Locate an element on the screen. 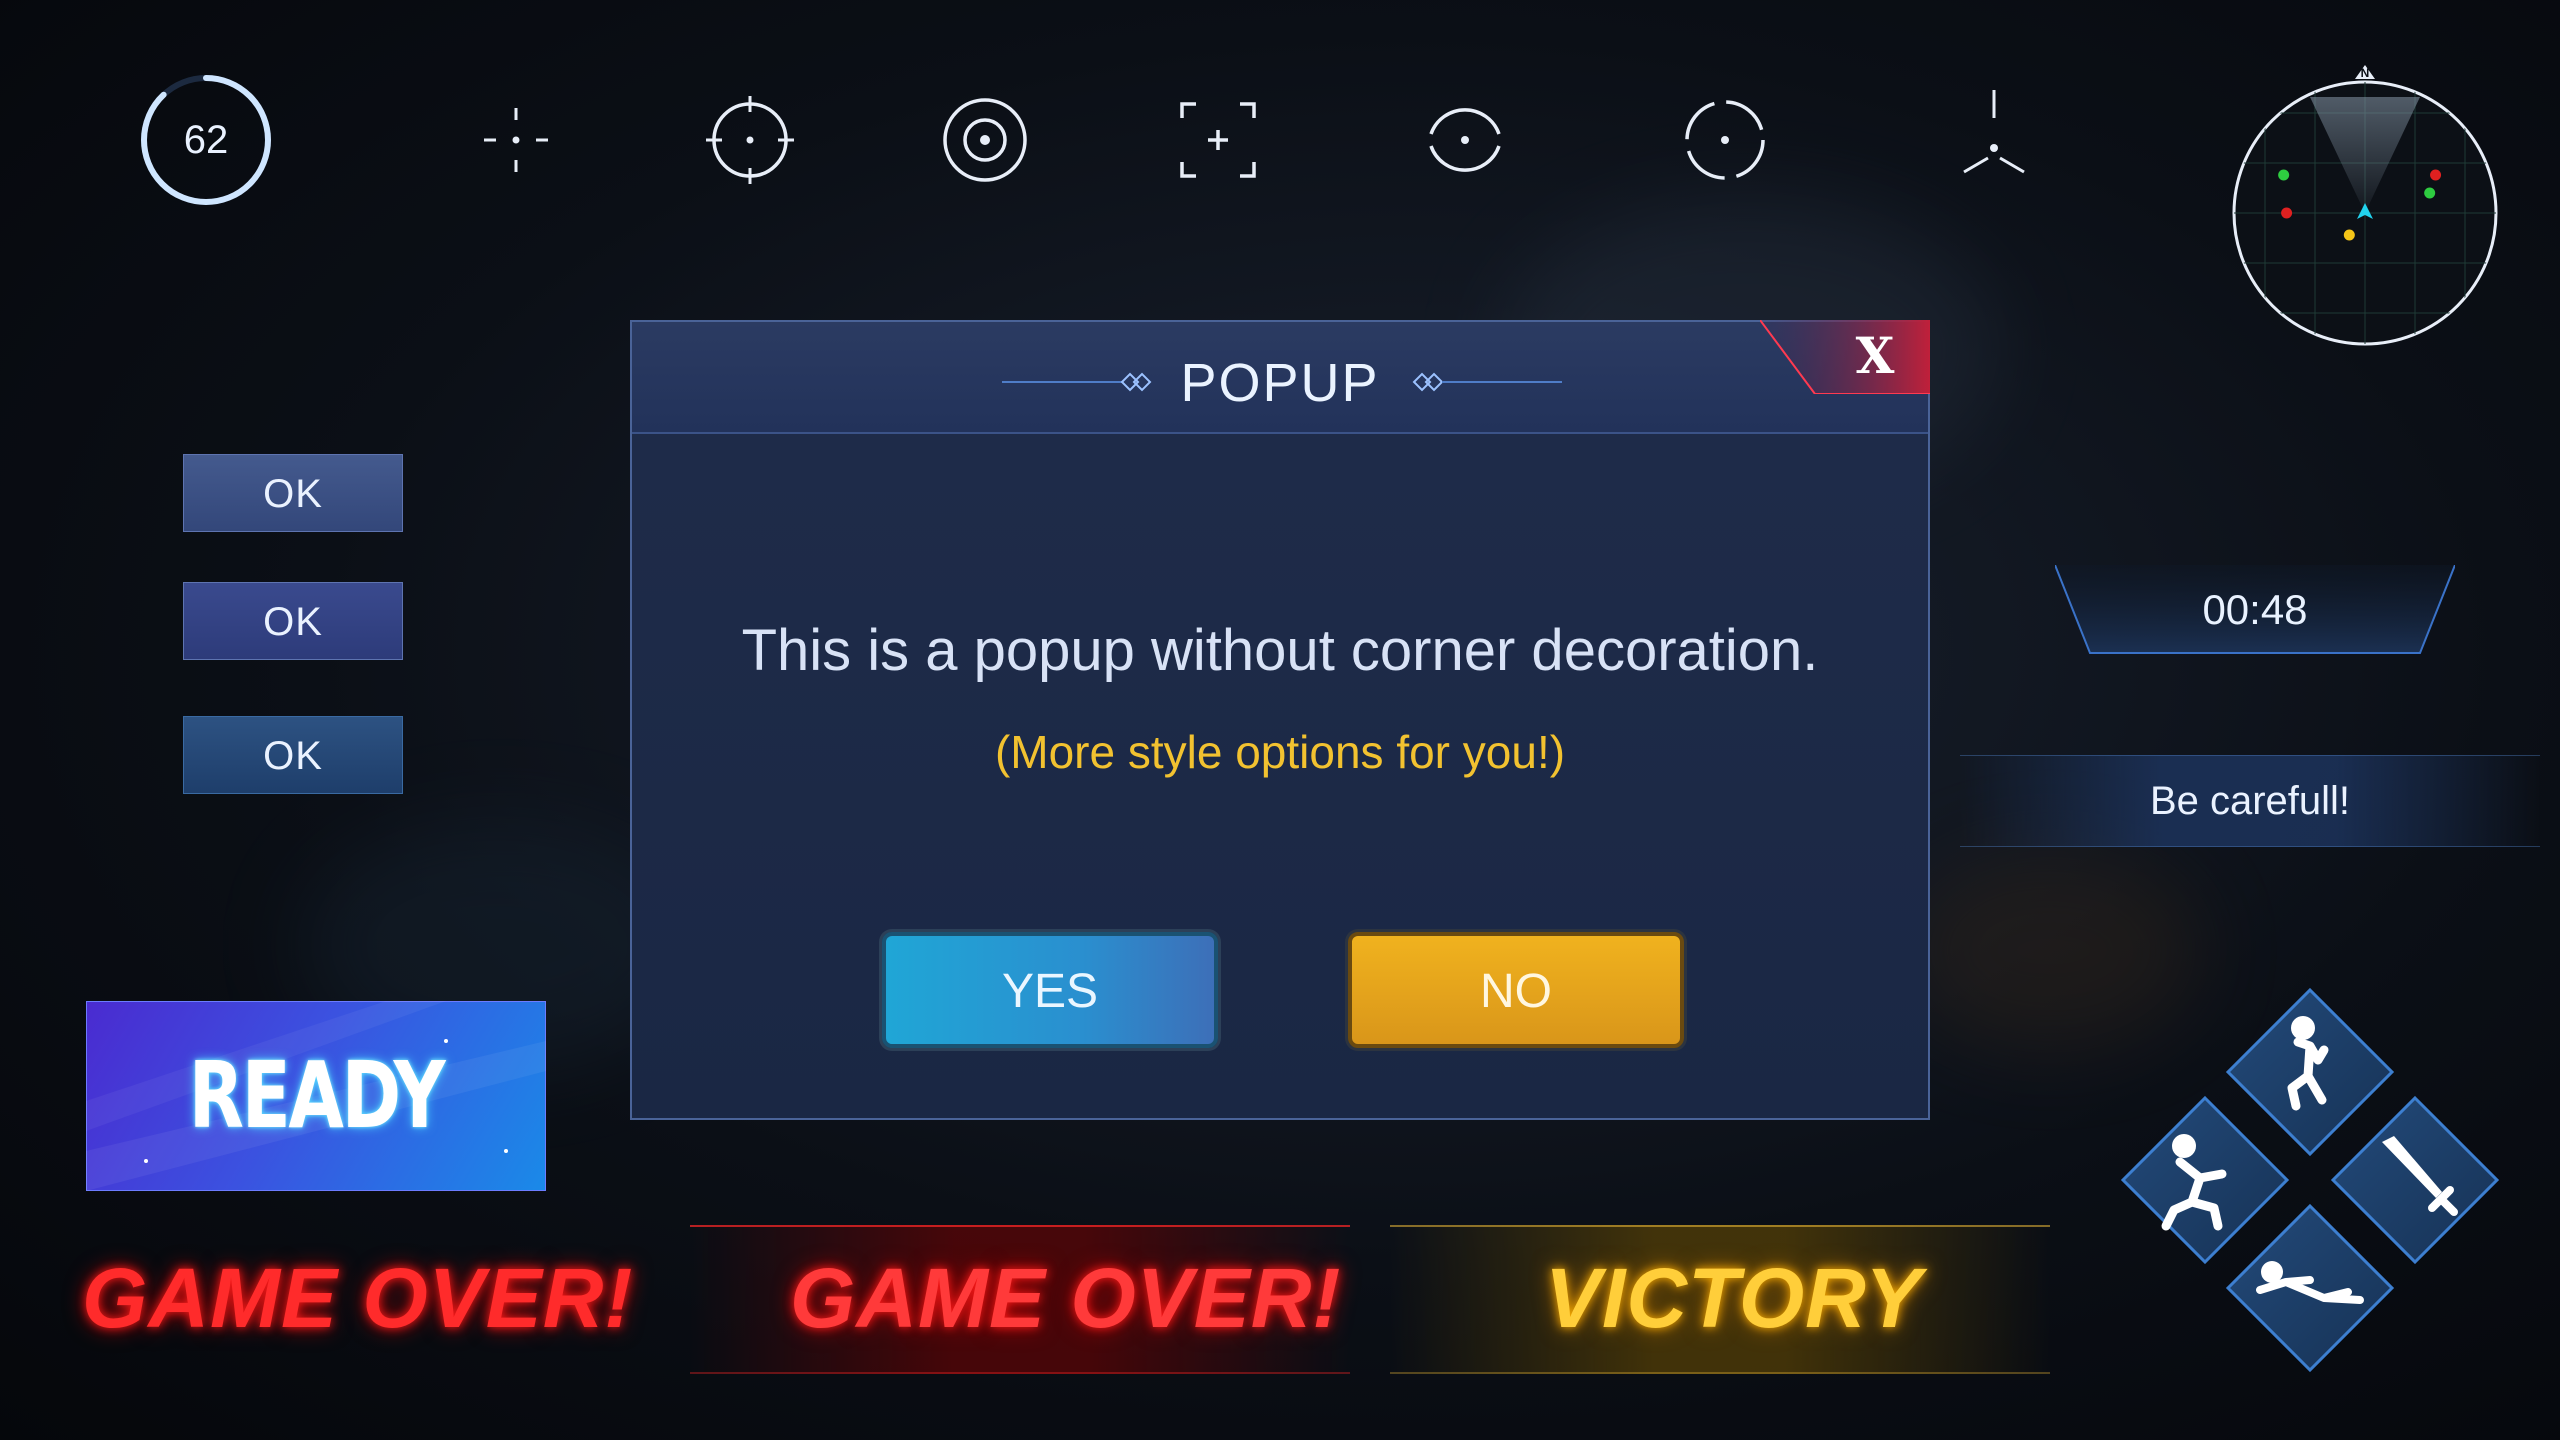 Image resolution: width=2560 pixels, height=1440 pixels. radar-minimap: N is located at coordinates (2365, 205).